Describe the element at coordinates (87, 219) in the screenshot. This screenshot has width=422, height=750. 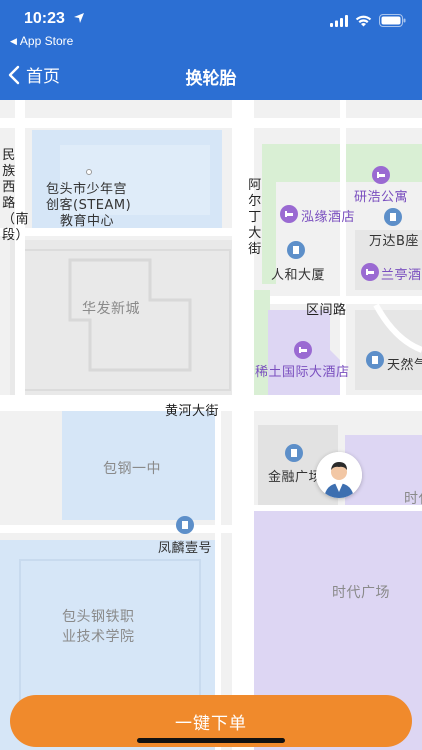
I see `poi-youth-palace-line3: 教育中心` at that location.